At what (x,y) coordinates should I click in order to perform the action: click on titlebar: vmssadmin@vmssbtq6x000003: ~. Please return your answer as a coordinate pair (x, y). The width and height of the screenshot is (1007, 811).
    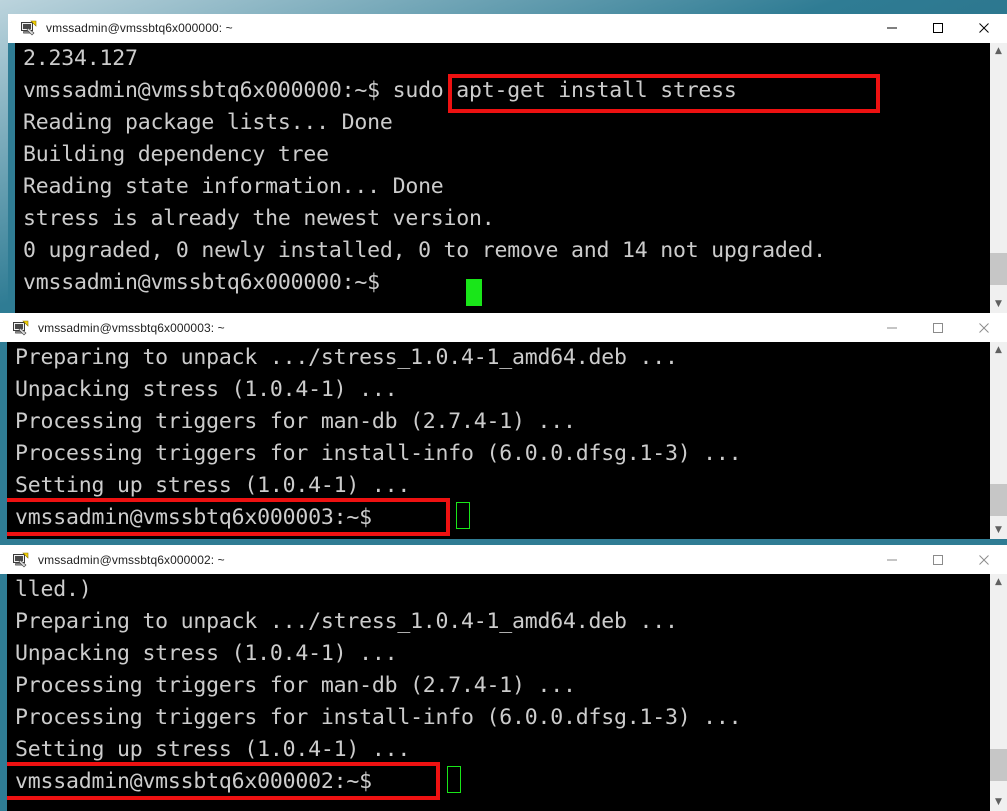
    Looking at the image, I should click on (503, 327).